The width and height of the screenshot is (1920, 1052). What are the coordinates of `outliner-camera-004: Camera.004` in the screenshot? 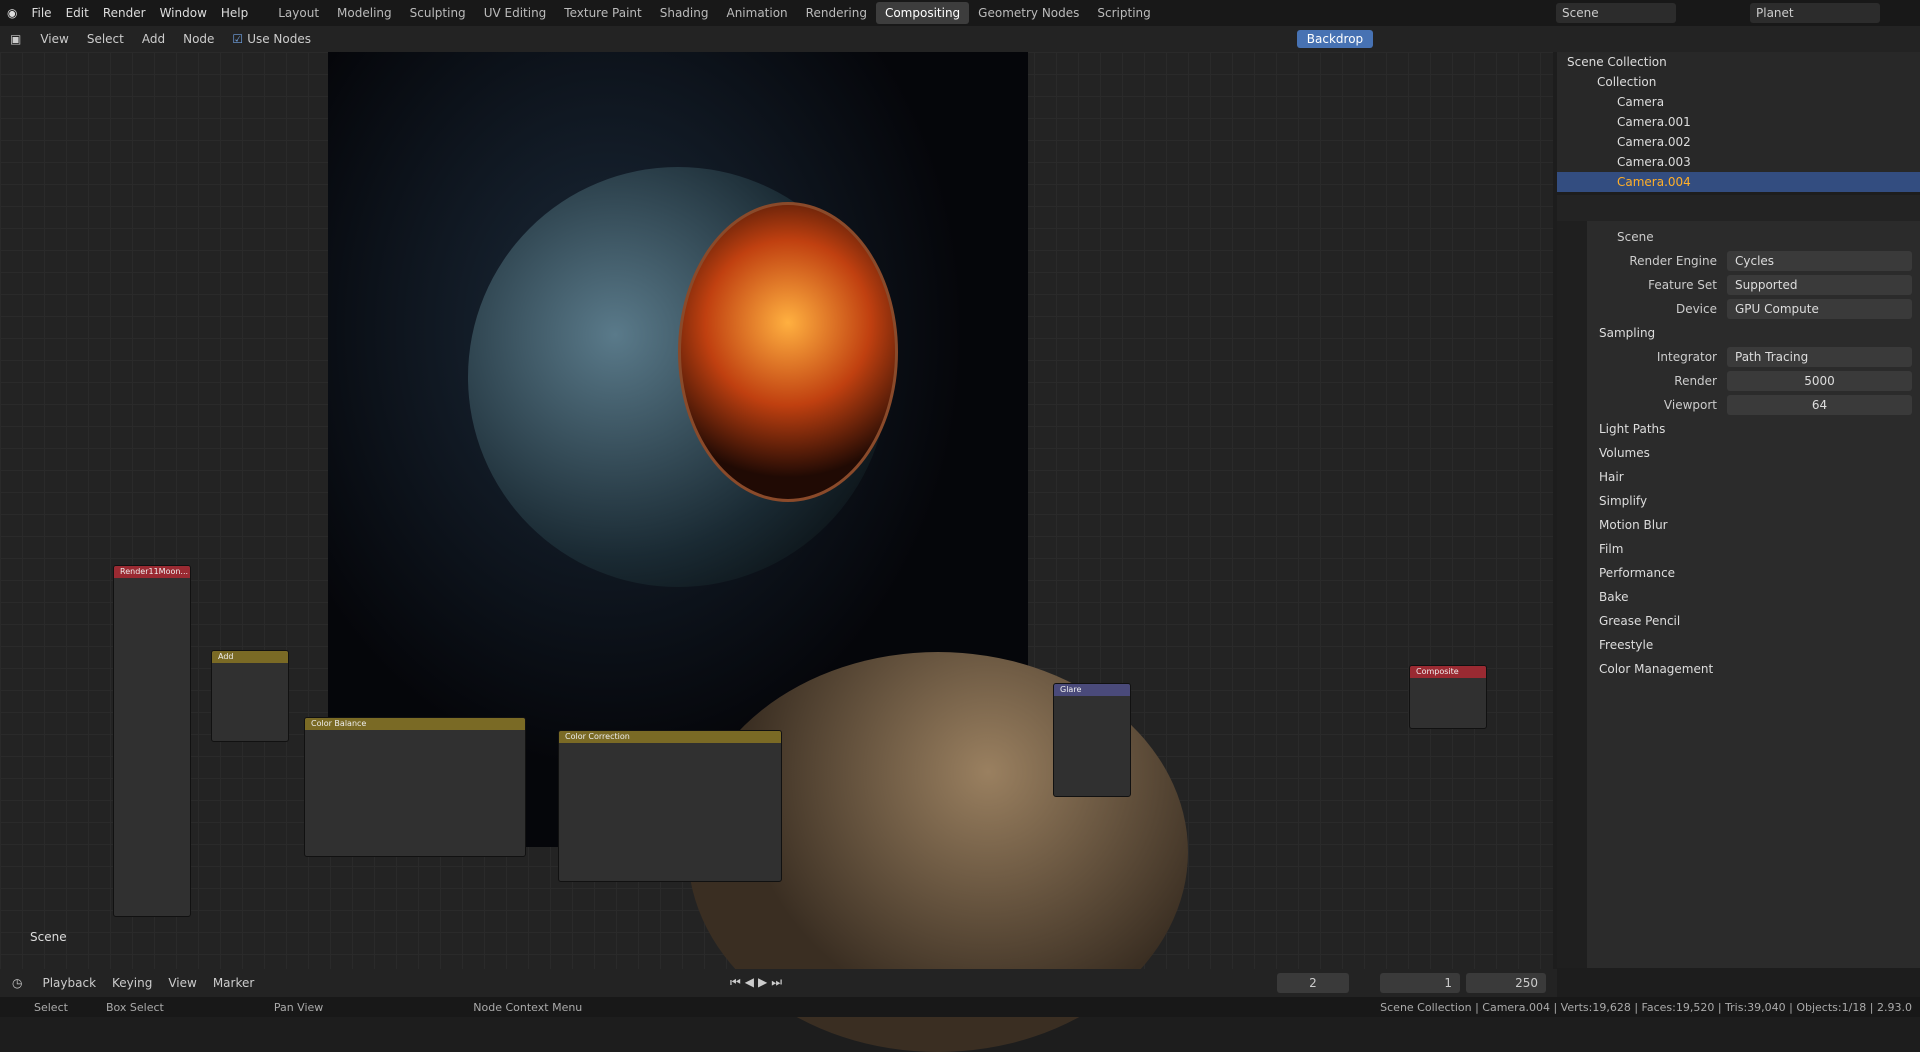 It's located at (1738, 182).